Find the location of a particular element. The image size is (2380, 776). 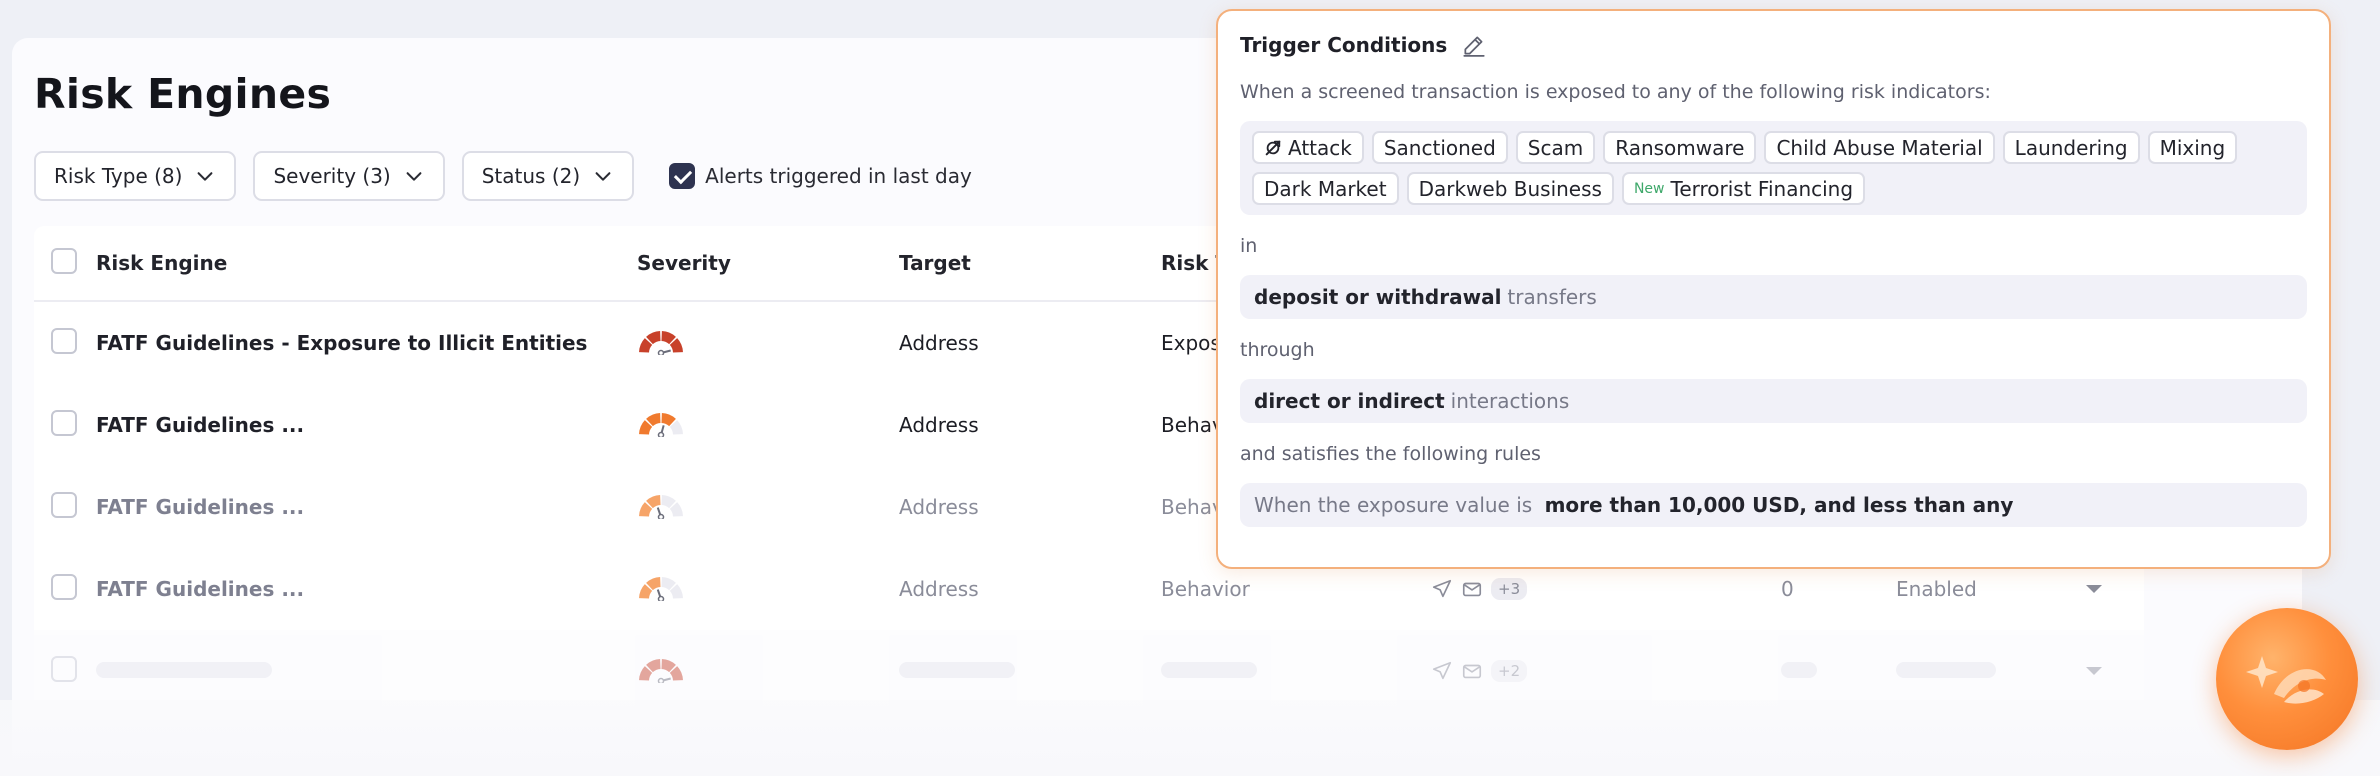

exposure-rule-value: more than 10,000 USD, and less than any is located at coordinates (1779, 505).